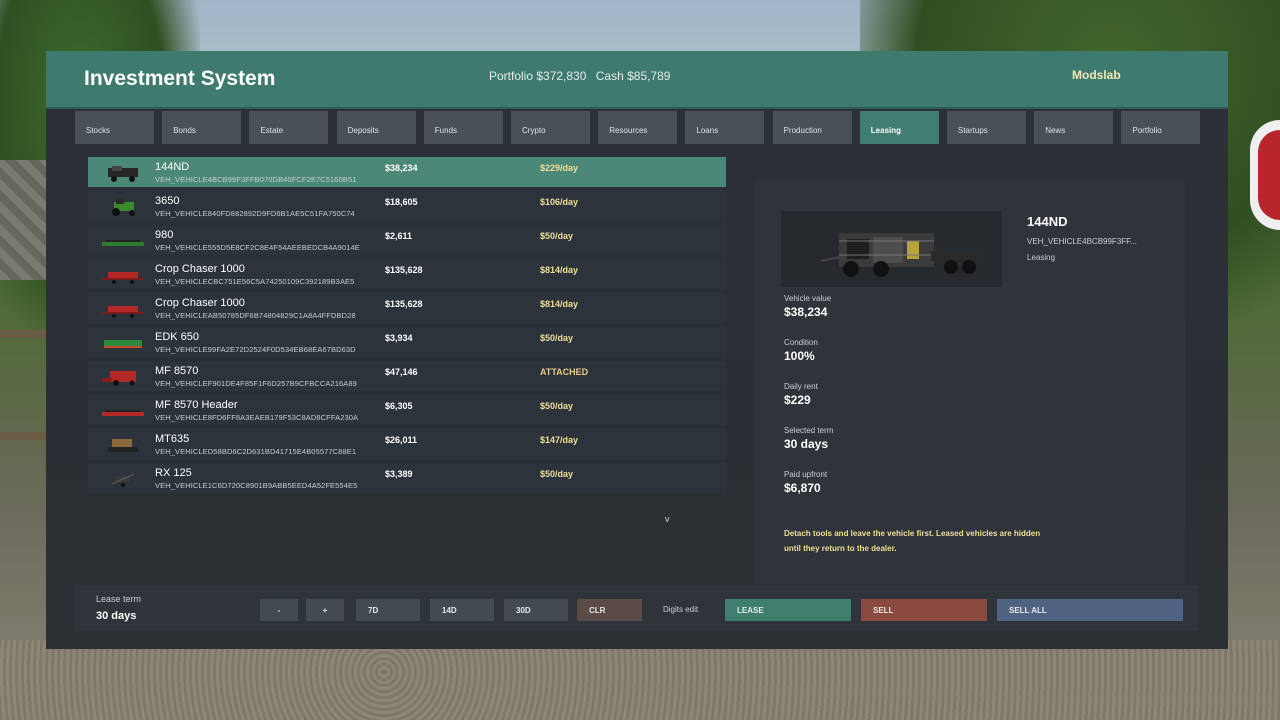  Describe the element at coordinates (559, 440) in the screenshot. I see `vehicle-rent: $147/day` at that location.